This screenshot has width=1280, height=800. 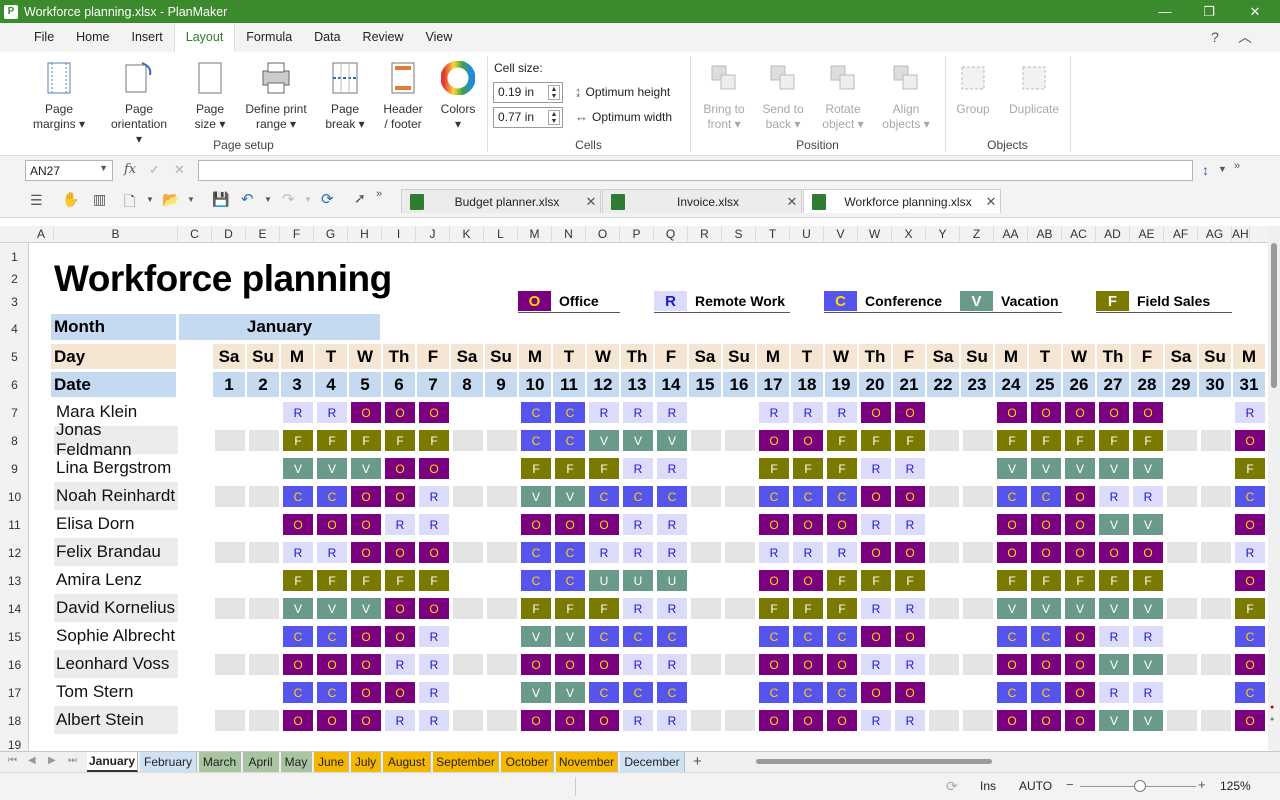 What do you see at coordinates (14, 440) in the screenshot?
I see `row-header: 8` at bounding box center [14, 440].